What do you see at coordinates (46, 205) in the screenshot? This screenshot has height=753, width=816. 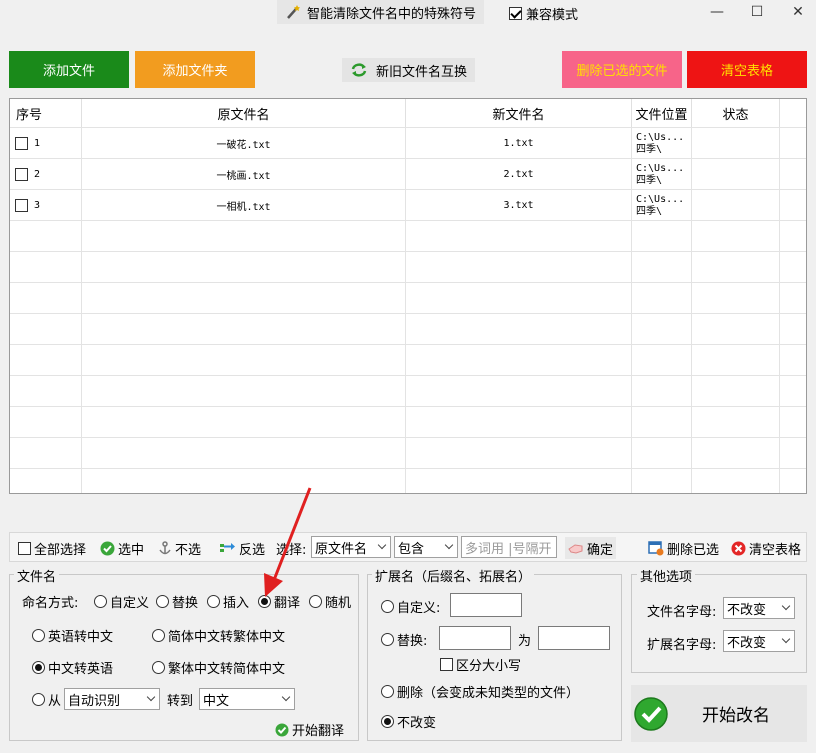 I see `row-number-cell: 3` at bounding box center [46, 205].